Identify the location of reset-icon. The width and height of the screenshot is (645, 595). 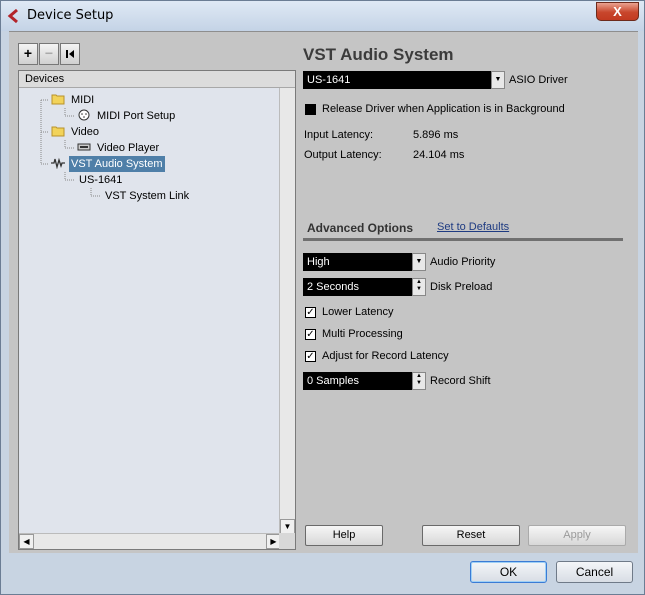
(70, 54).